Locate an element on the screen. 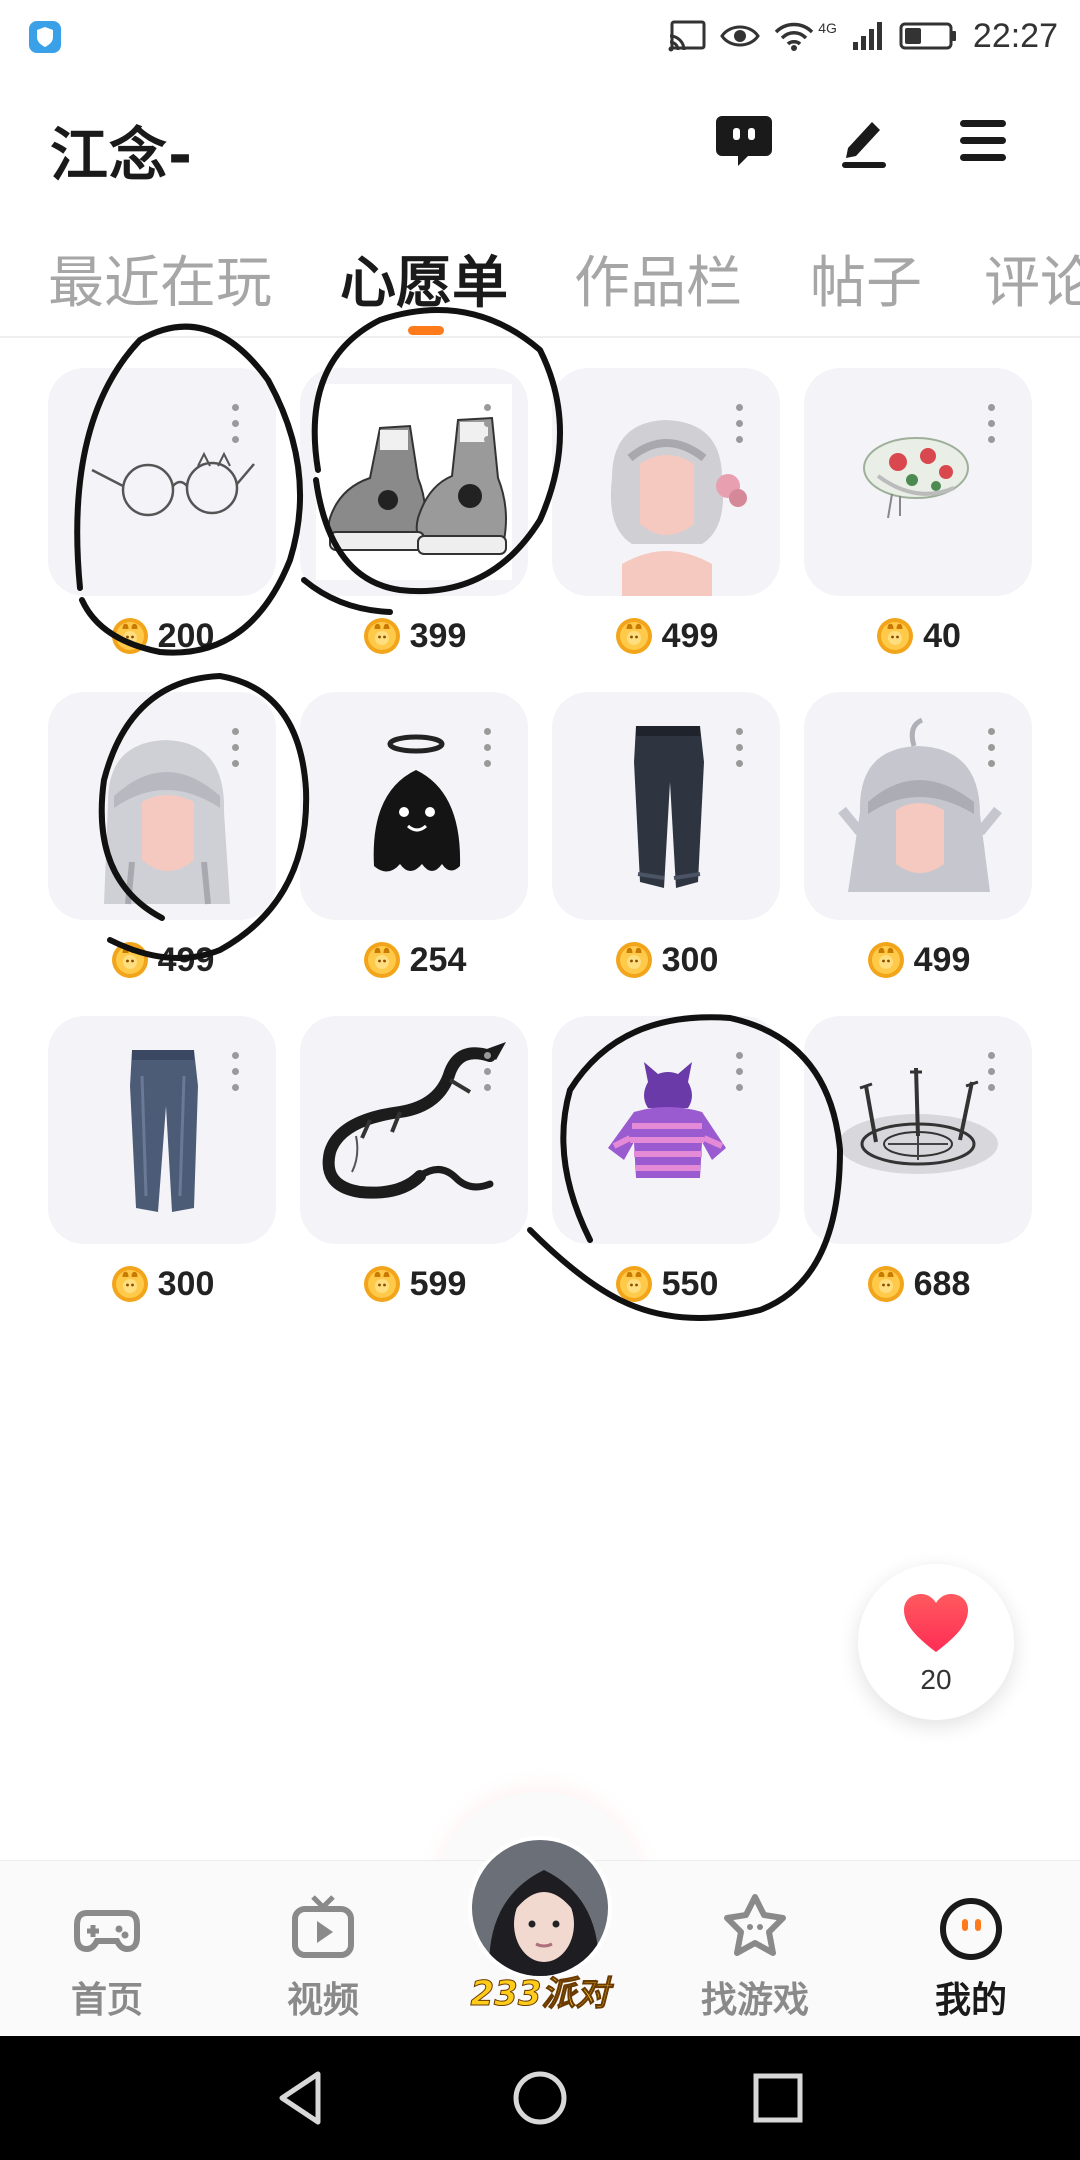  wishlist-item: 399 is located at coordinates (414, 516).